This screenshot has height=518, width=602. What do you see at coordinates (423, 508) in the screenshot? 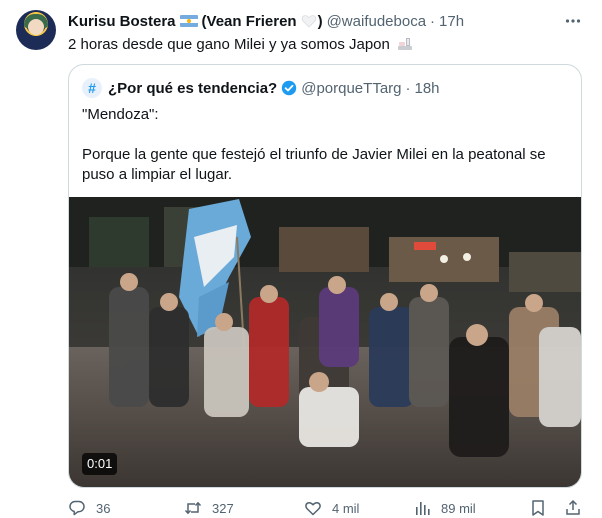
I see `views-icon` at bounding box center [423, 508].